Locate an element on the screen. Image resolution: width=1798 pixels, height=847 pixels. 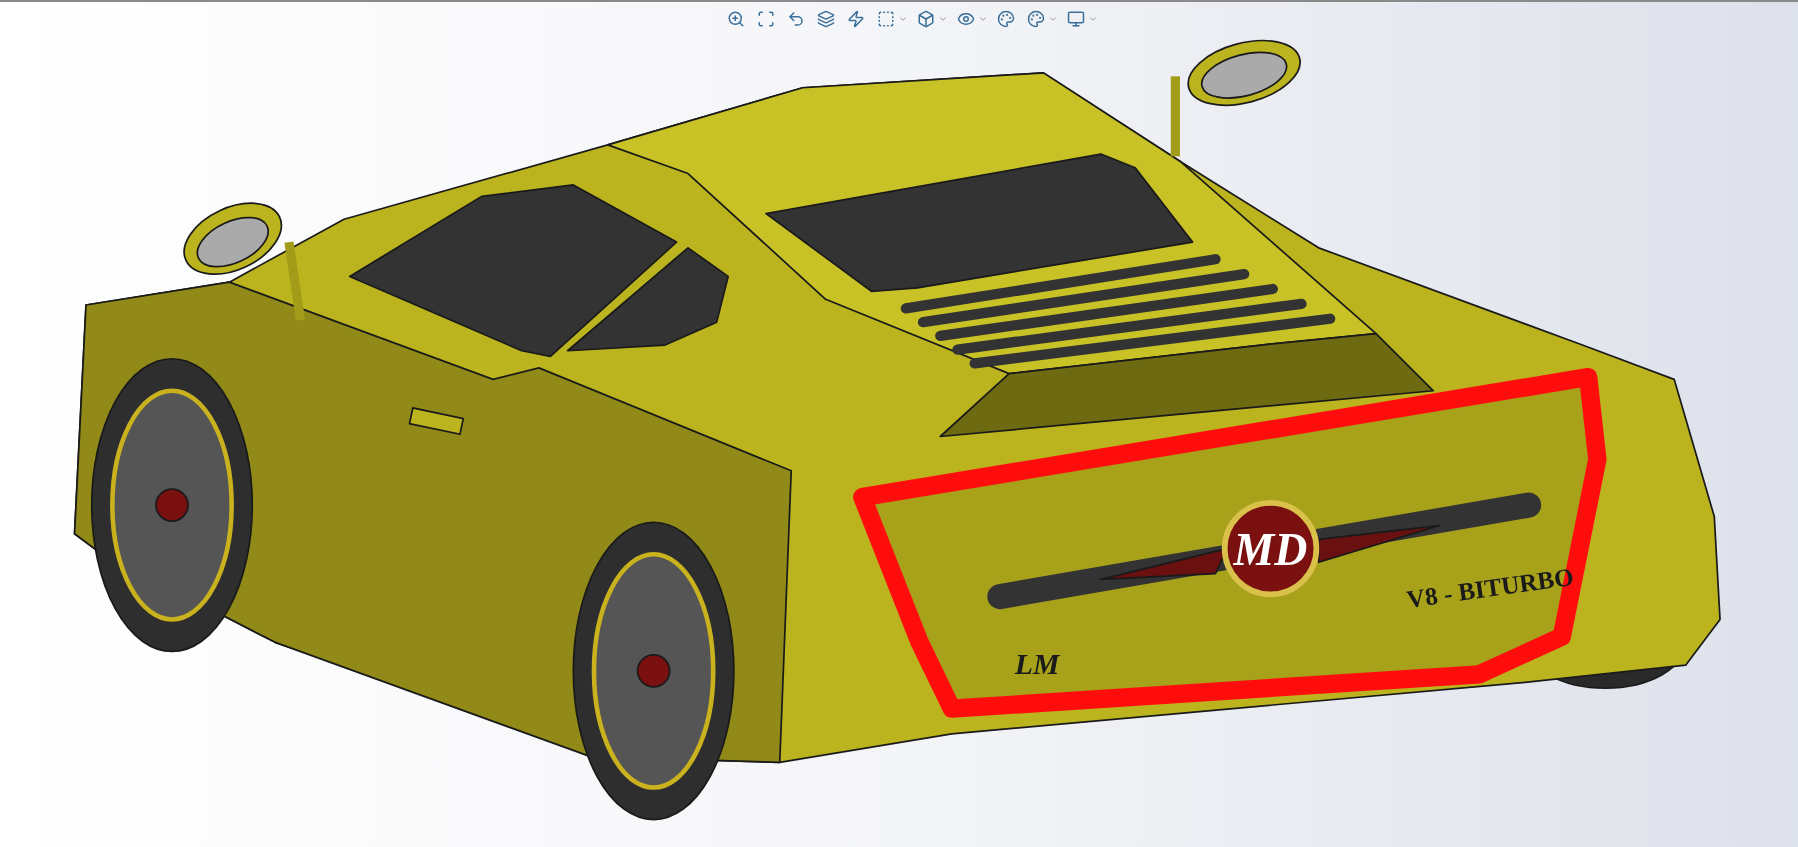
signature-text: LM is located at coordinates (1037, 664).